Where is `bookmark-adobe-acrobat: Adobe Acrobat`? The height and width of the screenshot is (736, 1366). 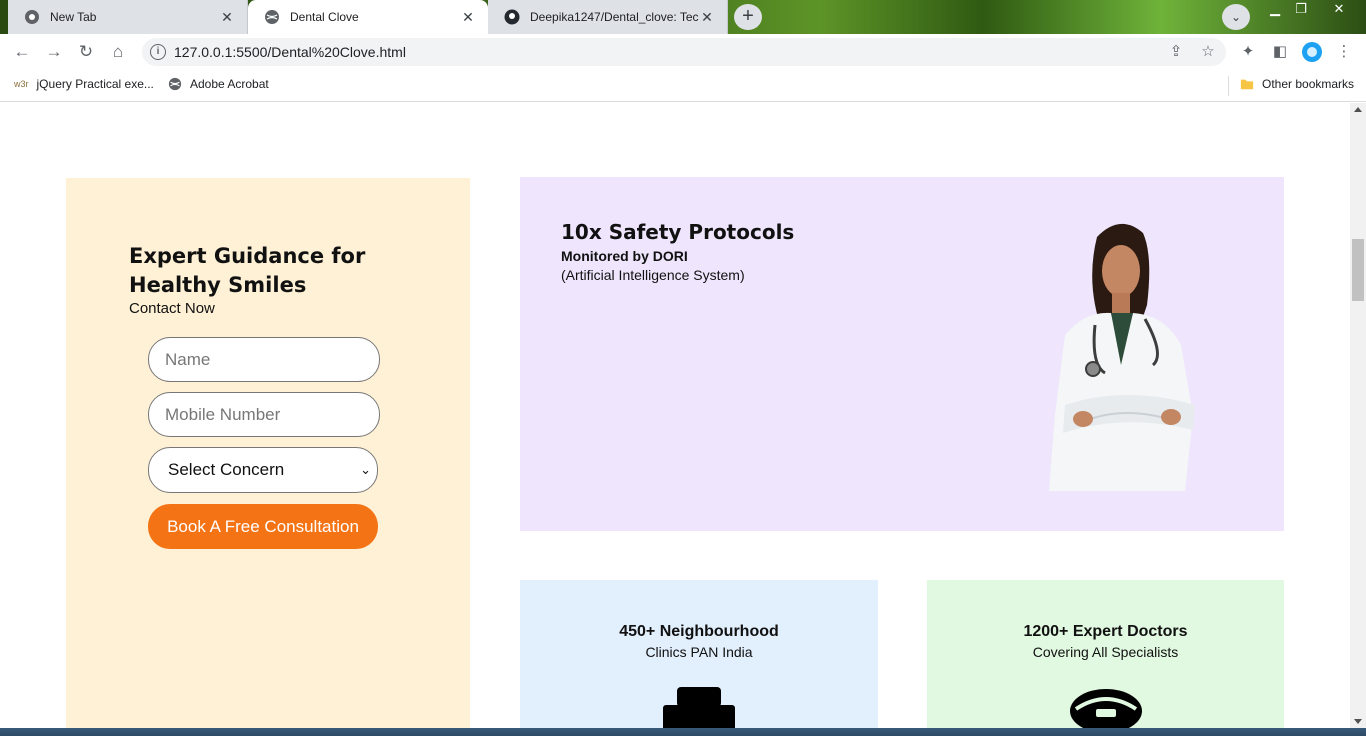 bookmark-adobe-acrobat: Adobe Acrobat is located at coordinates (218, 84).